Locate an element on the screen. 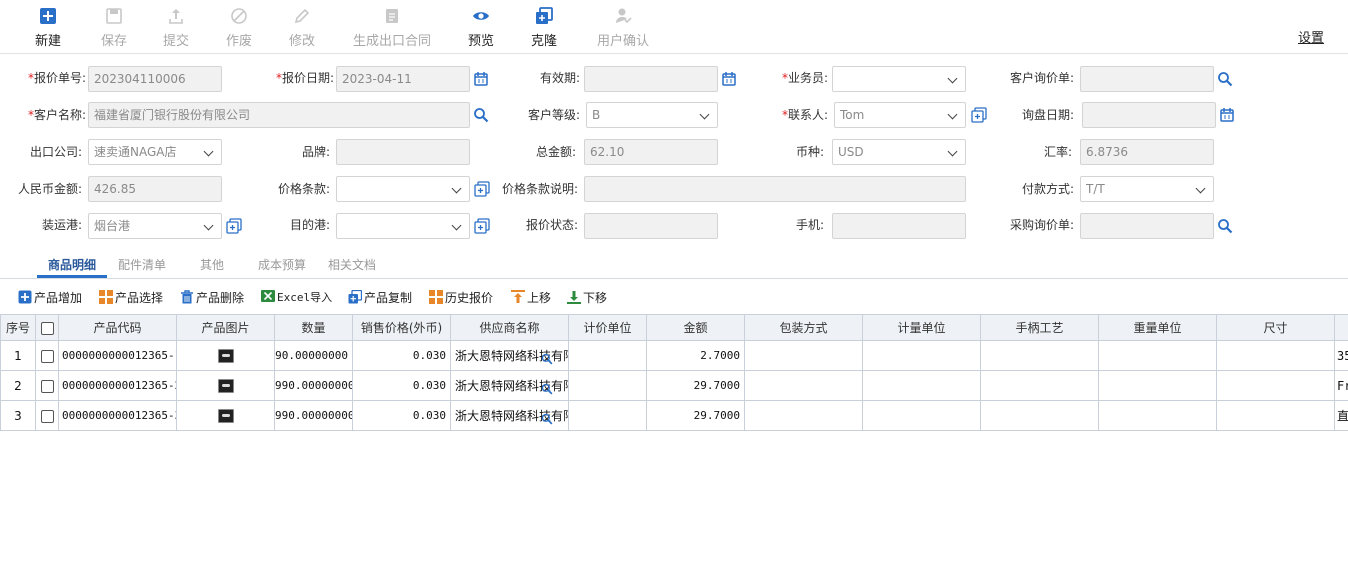 The width and height of the screenshot is (1348, 585). save-button: 保存 is located at coordinates (114, 27).